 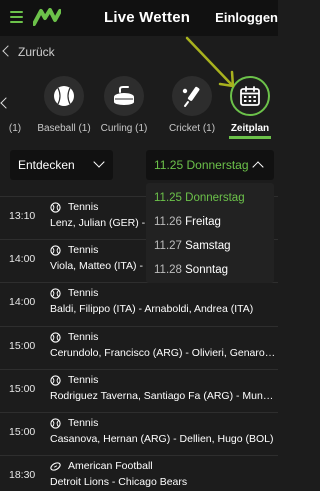 I want to click on page-title: Live Wetten, so click(x=147, y=17).